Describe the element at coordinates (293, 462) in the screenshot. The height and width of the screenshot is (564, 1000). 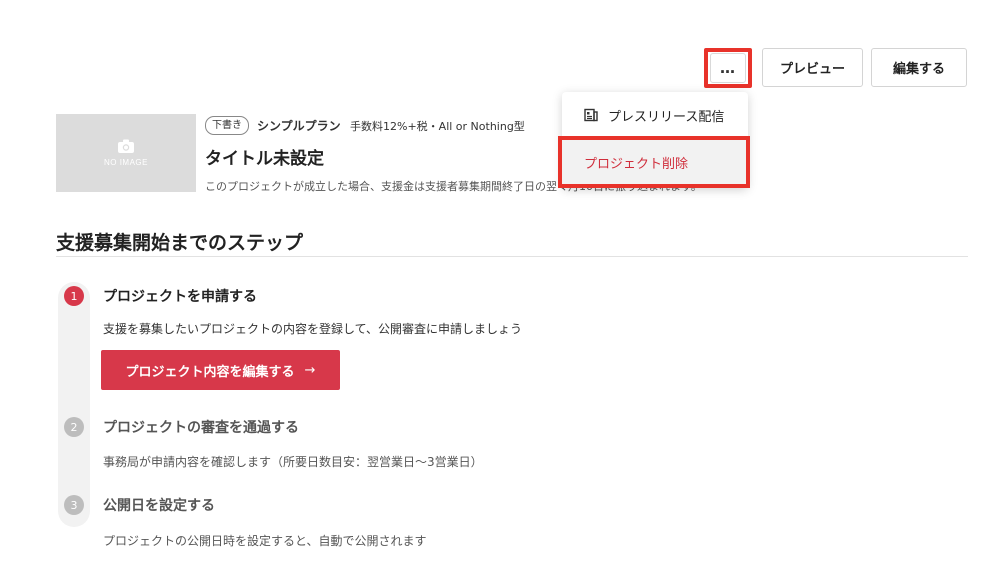
I see `step-2-description: 事務局が申請内容を確認します（所要日数目安：翌営業日〜3営業日）` at that location.